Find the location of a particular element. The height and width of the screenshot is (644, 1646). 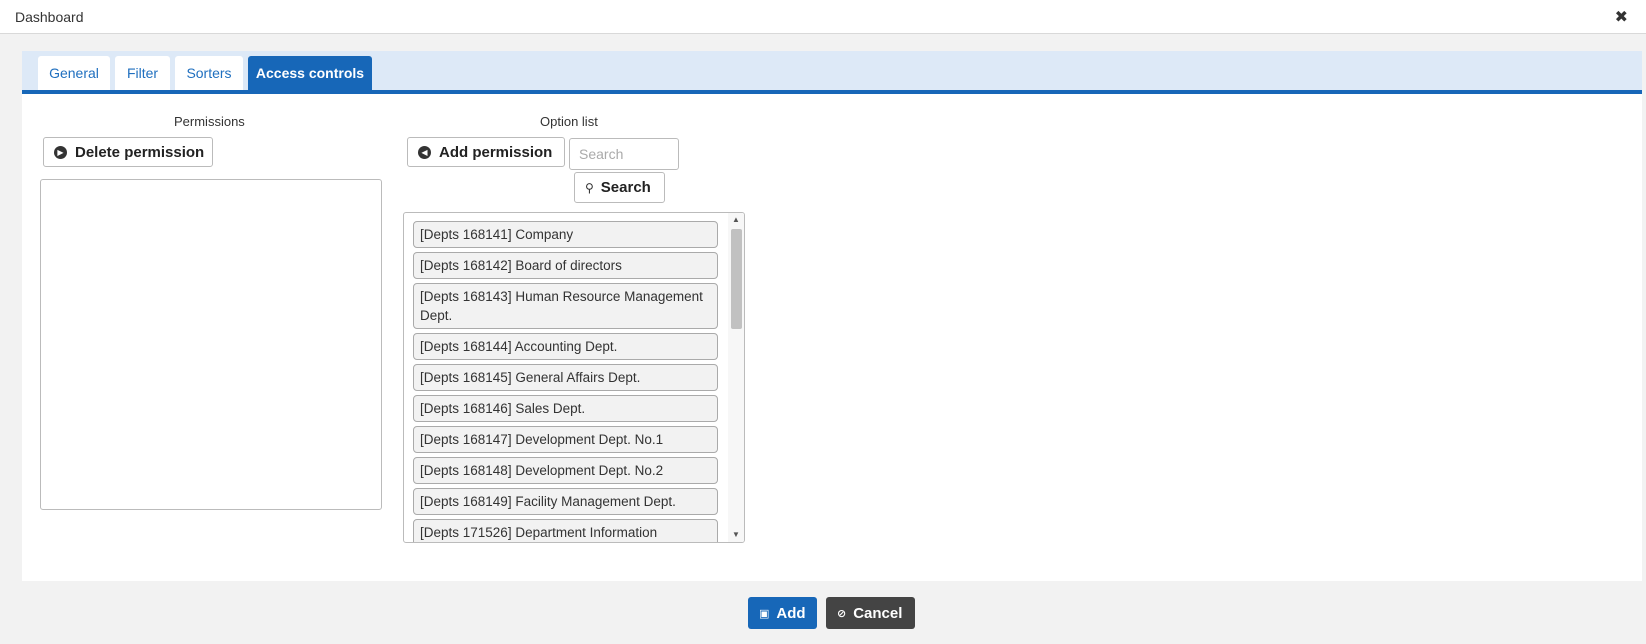

tab-filter: Filter is located at coordinates (142, 73).